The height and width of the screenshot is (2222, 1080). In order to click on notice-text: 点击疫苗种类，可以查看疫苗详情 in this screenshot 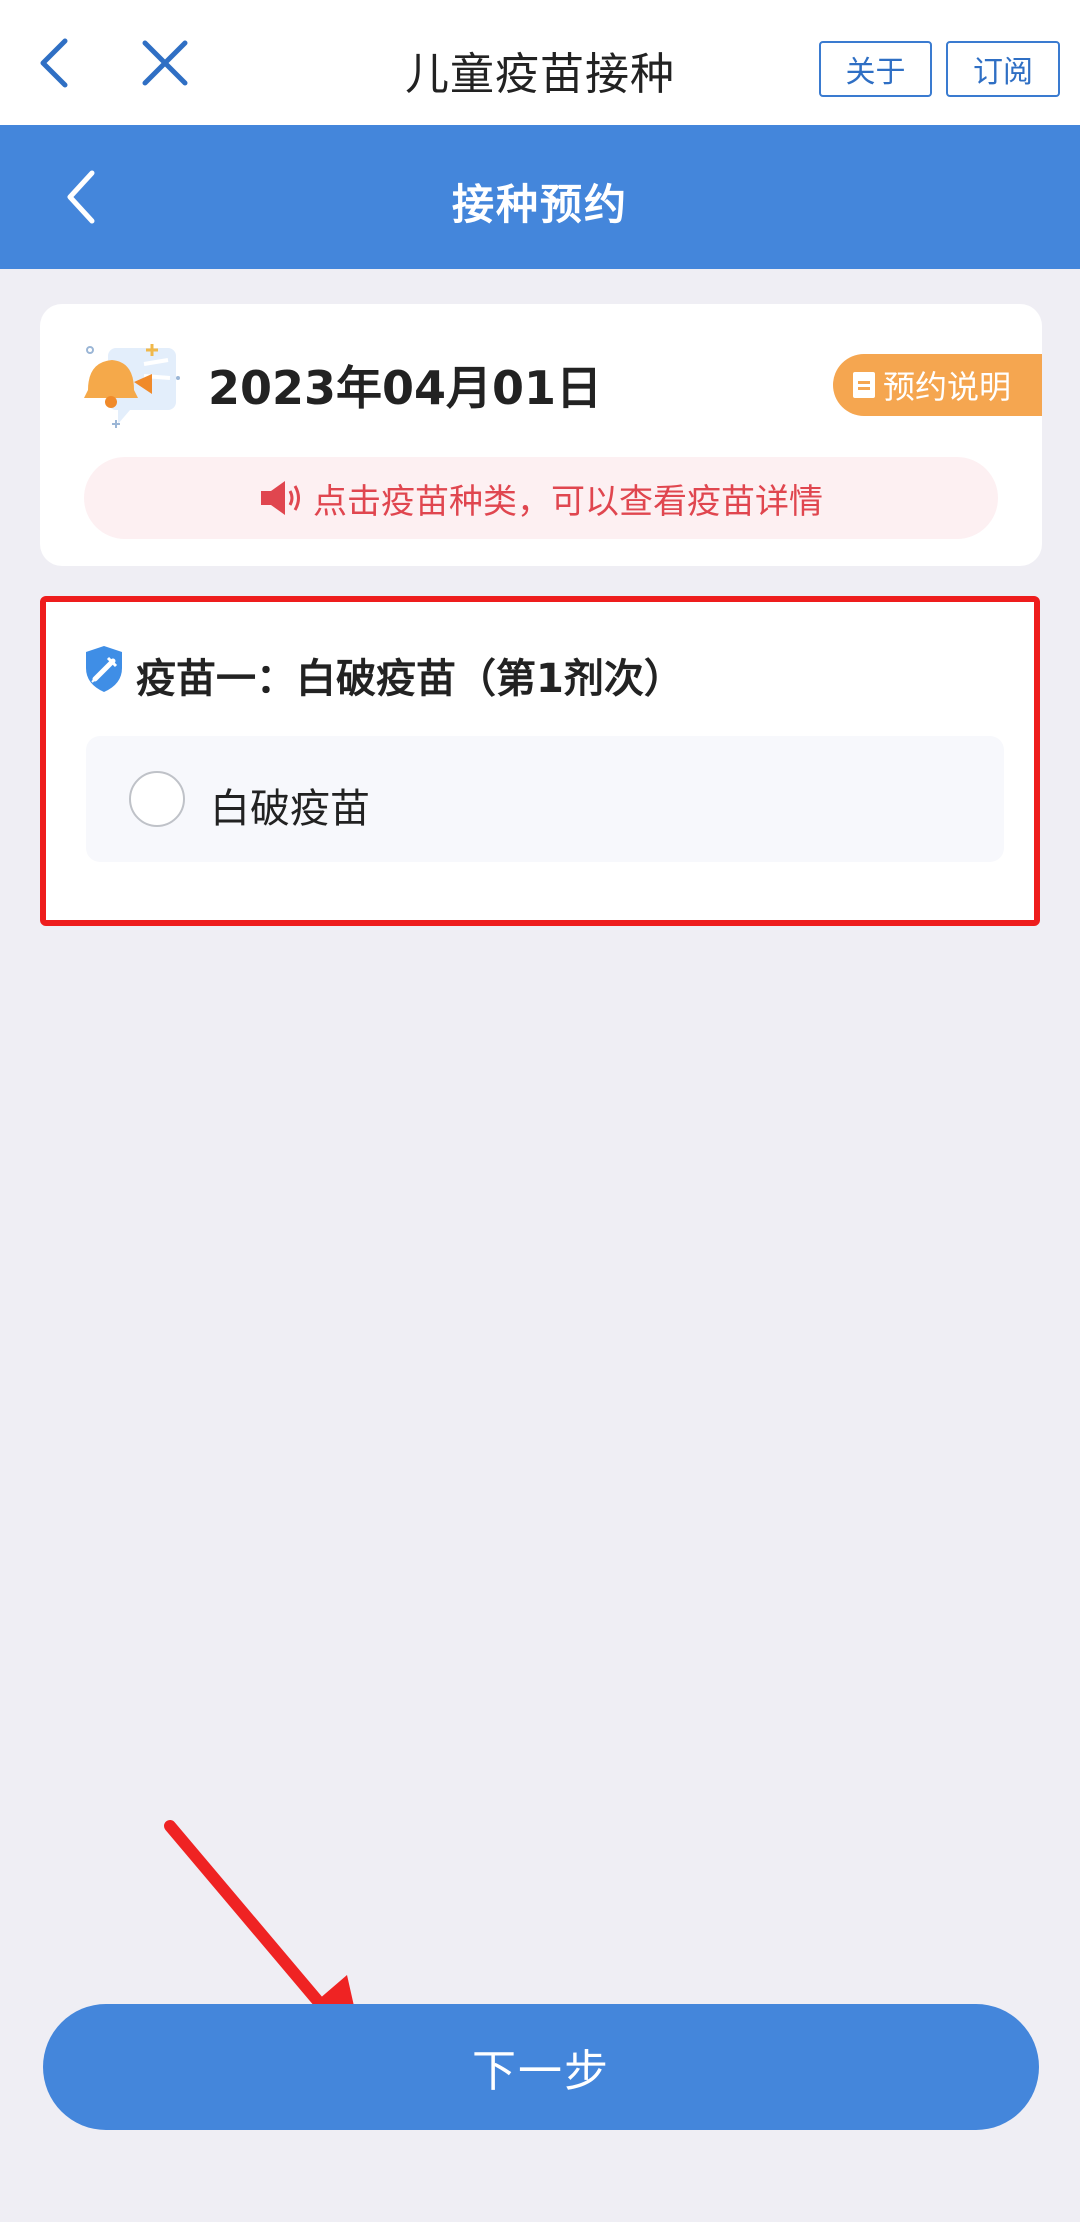, I will do `click(568, 501)`.